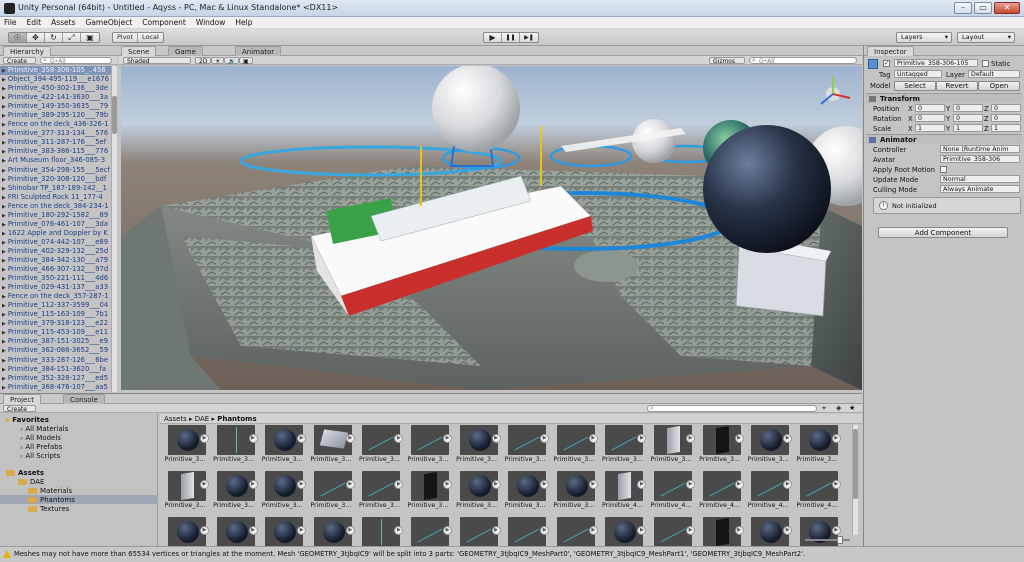 Image resolution: width=1024 pixels, height=562 pixels. I want to click on hierarchy-search-input: G•All, so click(76, 61).